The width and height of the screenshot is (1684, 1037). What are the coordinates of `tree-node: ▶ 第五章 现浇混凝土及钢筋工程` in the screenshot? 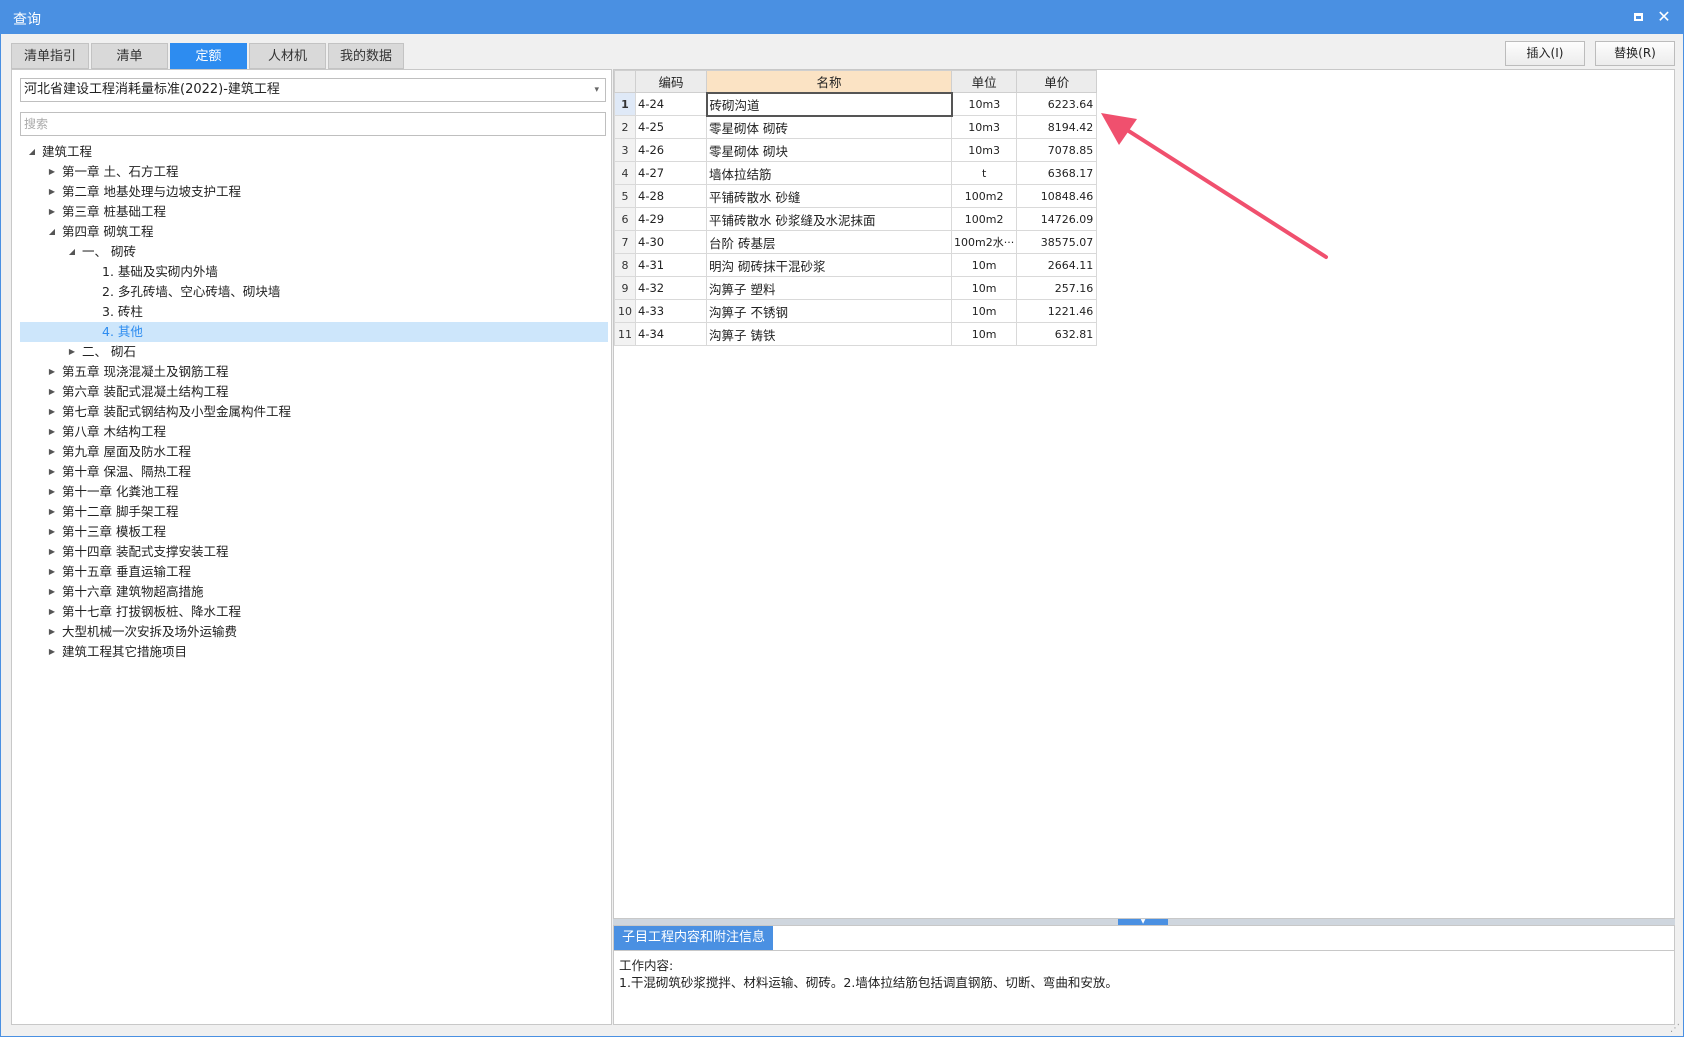 It's located at (314, 372).